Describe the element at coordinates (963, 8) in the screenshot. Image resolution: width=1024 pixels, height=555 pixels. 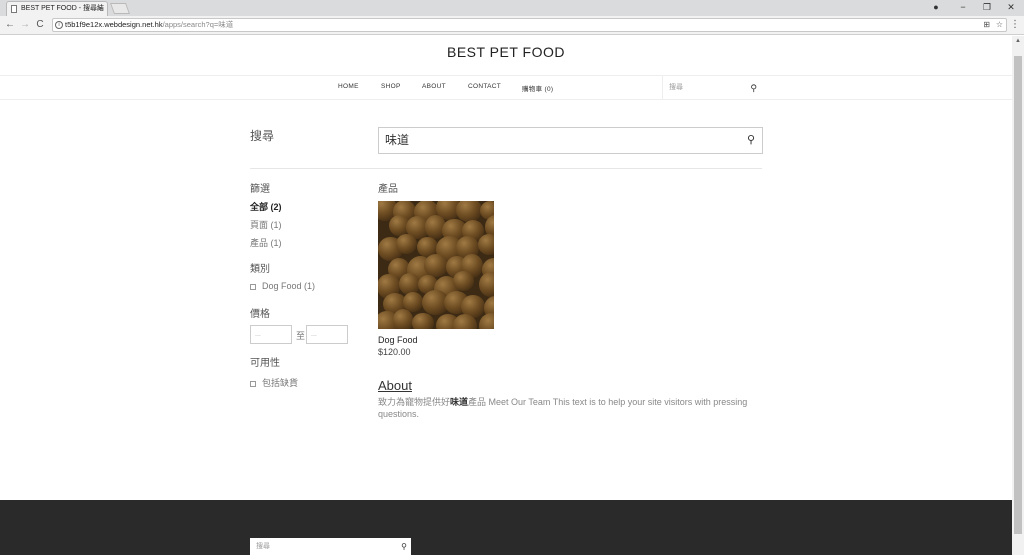
I see `minimize-button: −` at that location.